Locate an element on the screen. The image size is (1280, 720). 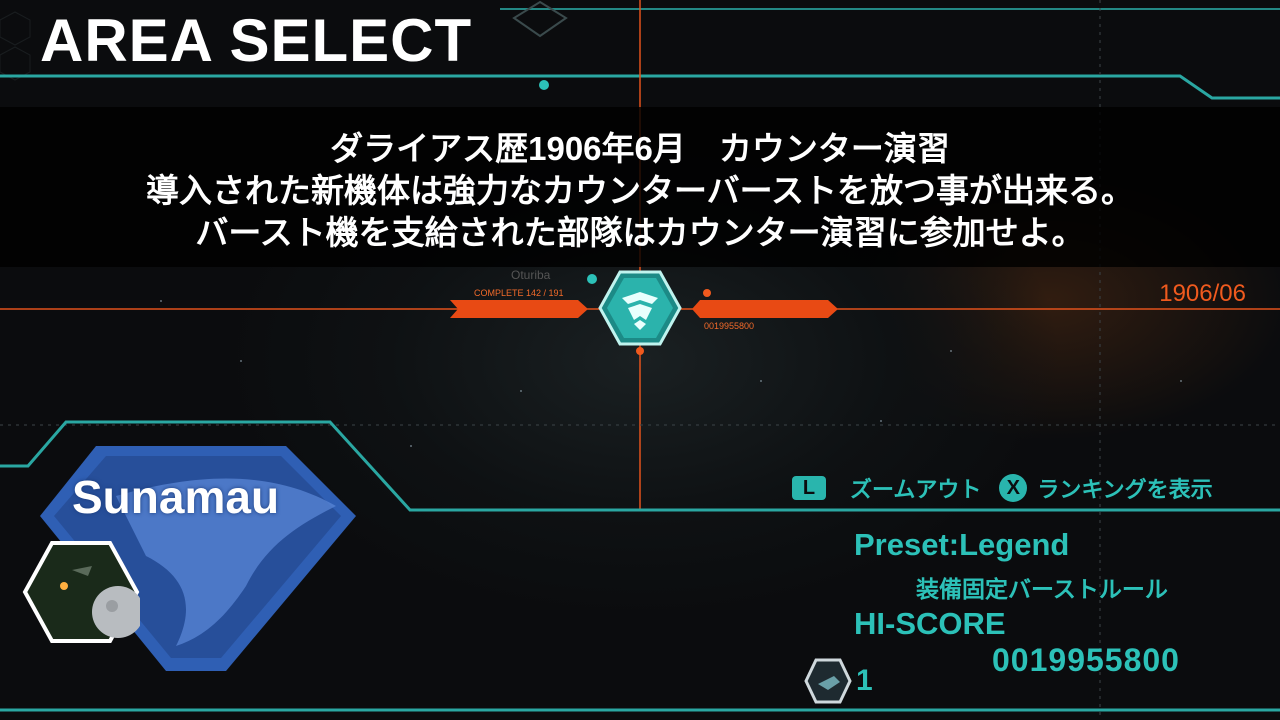
ranking-button: X is located at coordinates (1013, 488).